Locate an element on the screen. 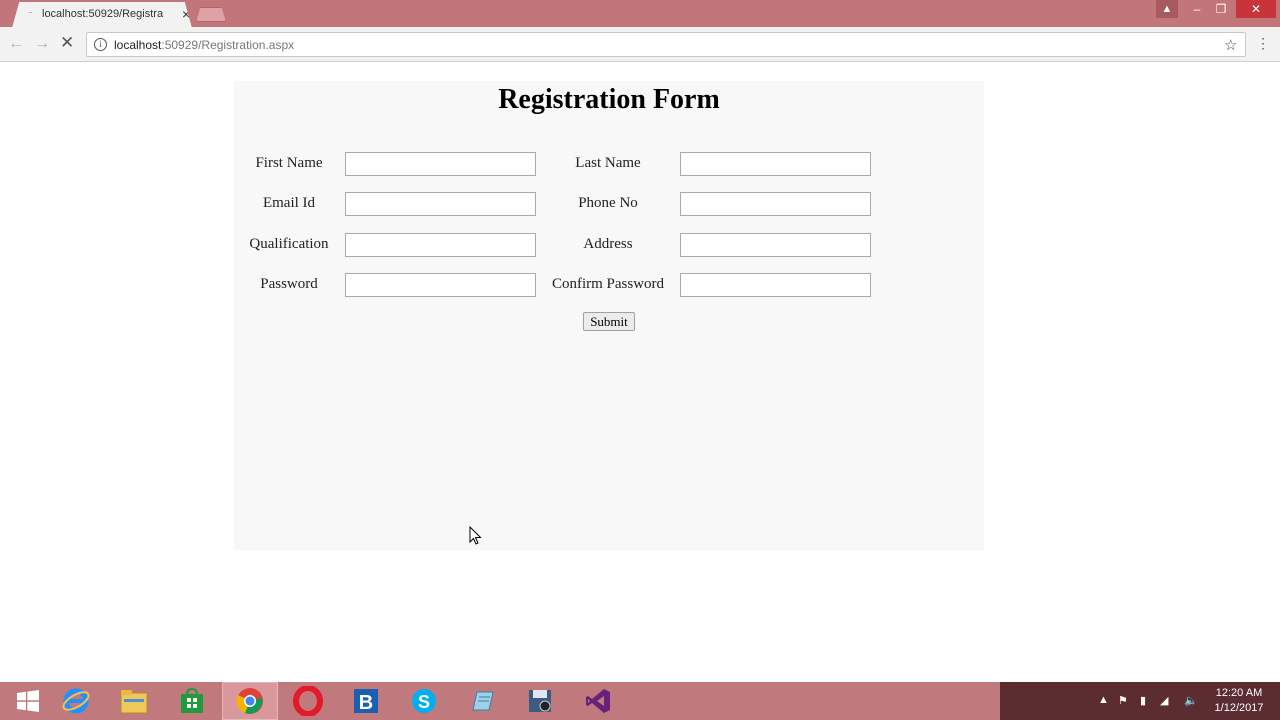 This screenshot has height=720, width=1280. password-label: Password is located at coordinates (289, 284).